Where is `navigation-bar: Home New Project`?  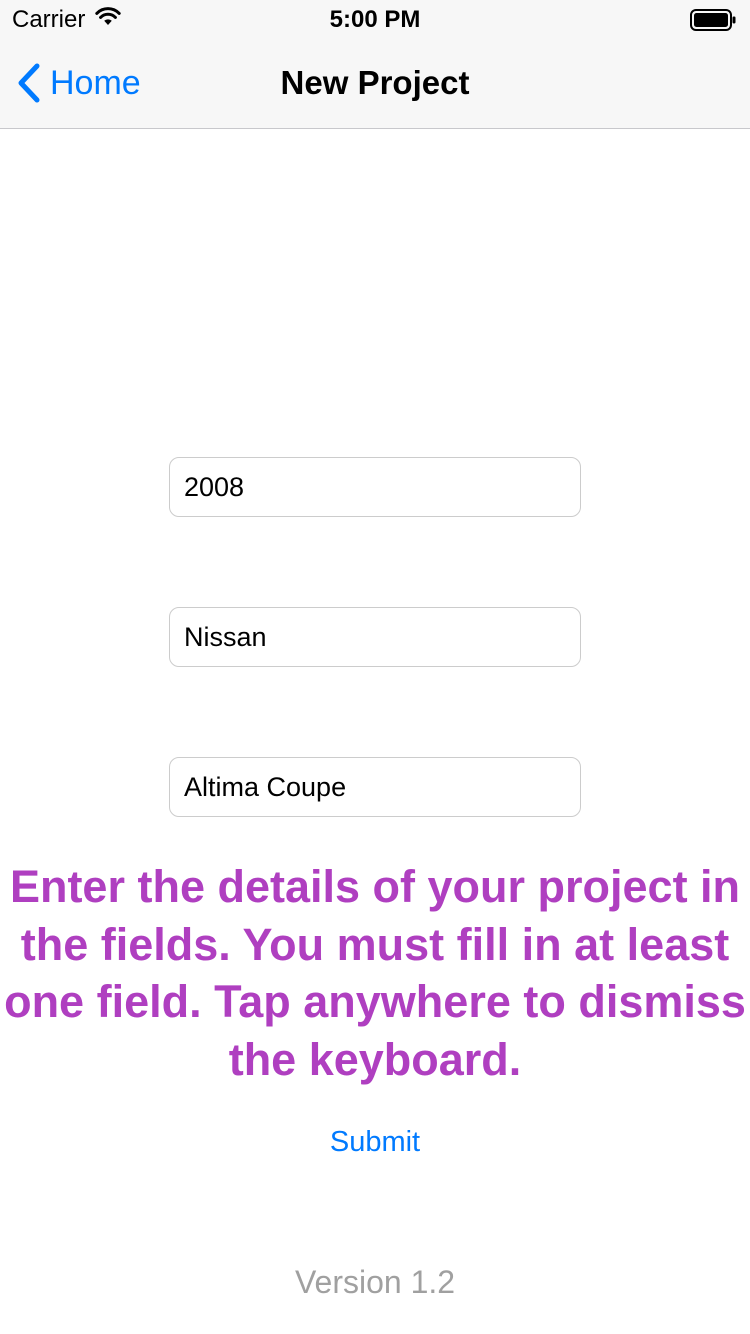 navigation-bar: Home New Project is located at coordinates (375, 84).